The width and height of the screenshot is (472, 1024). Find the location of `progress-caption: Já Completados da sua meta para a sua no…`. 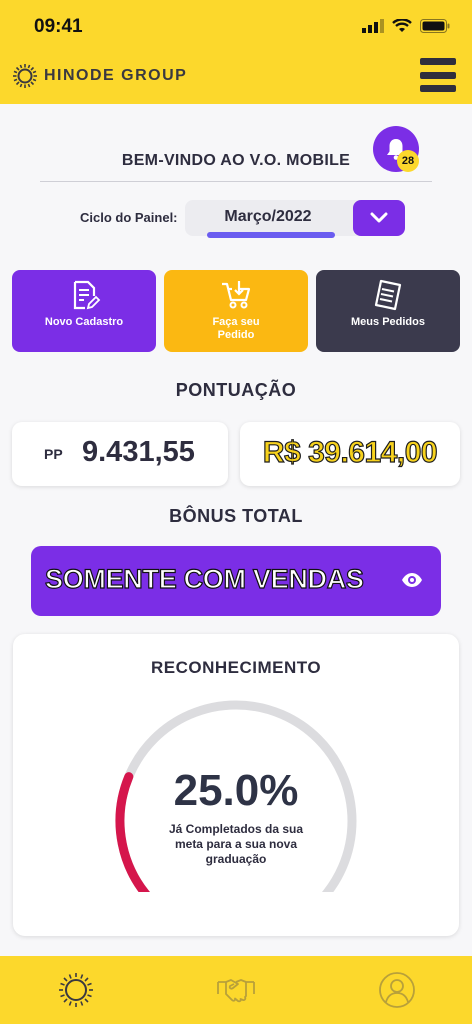

progress-caption: Já Completados da sua meta para a sua no… is located at coordinates (236, 844).